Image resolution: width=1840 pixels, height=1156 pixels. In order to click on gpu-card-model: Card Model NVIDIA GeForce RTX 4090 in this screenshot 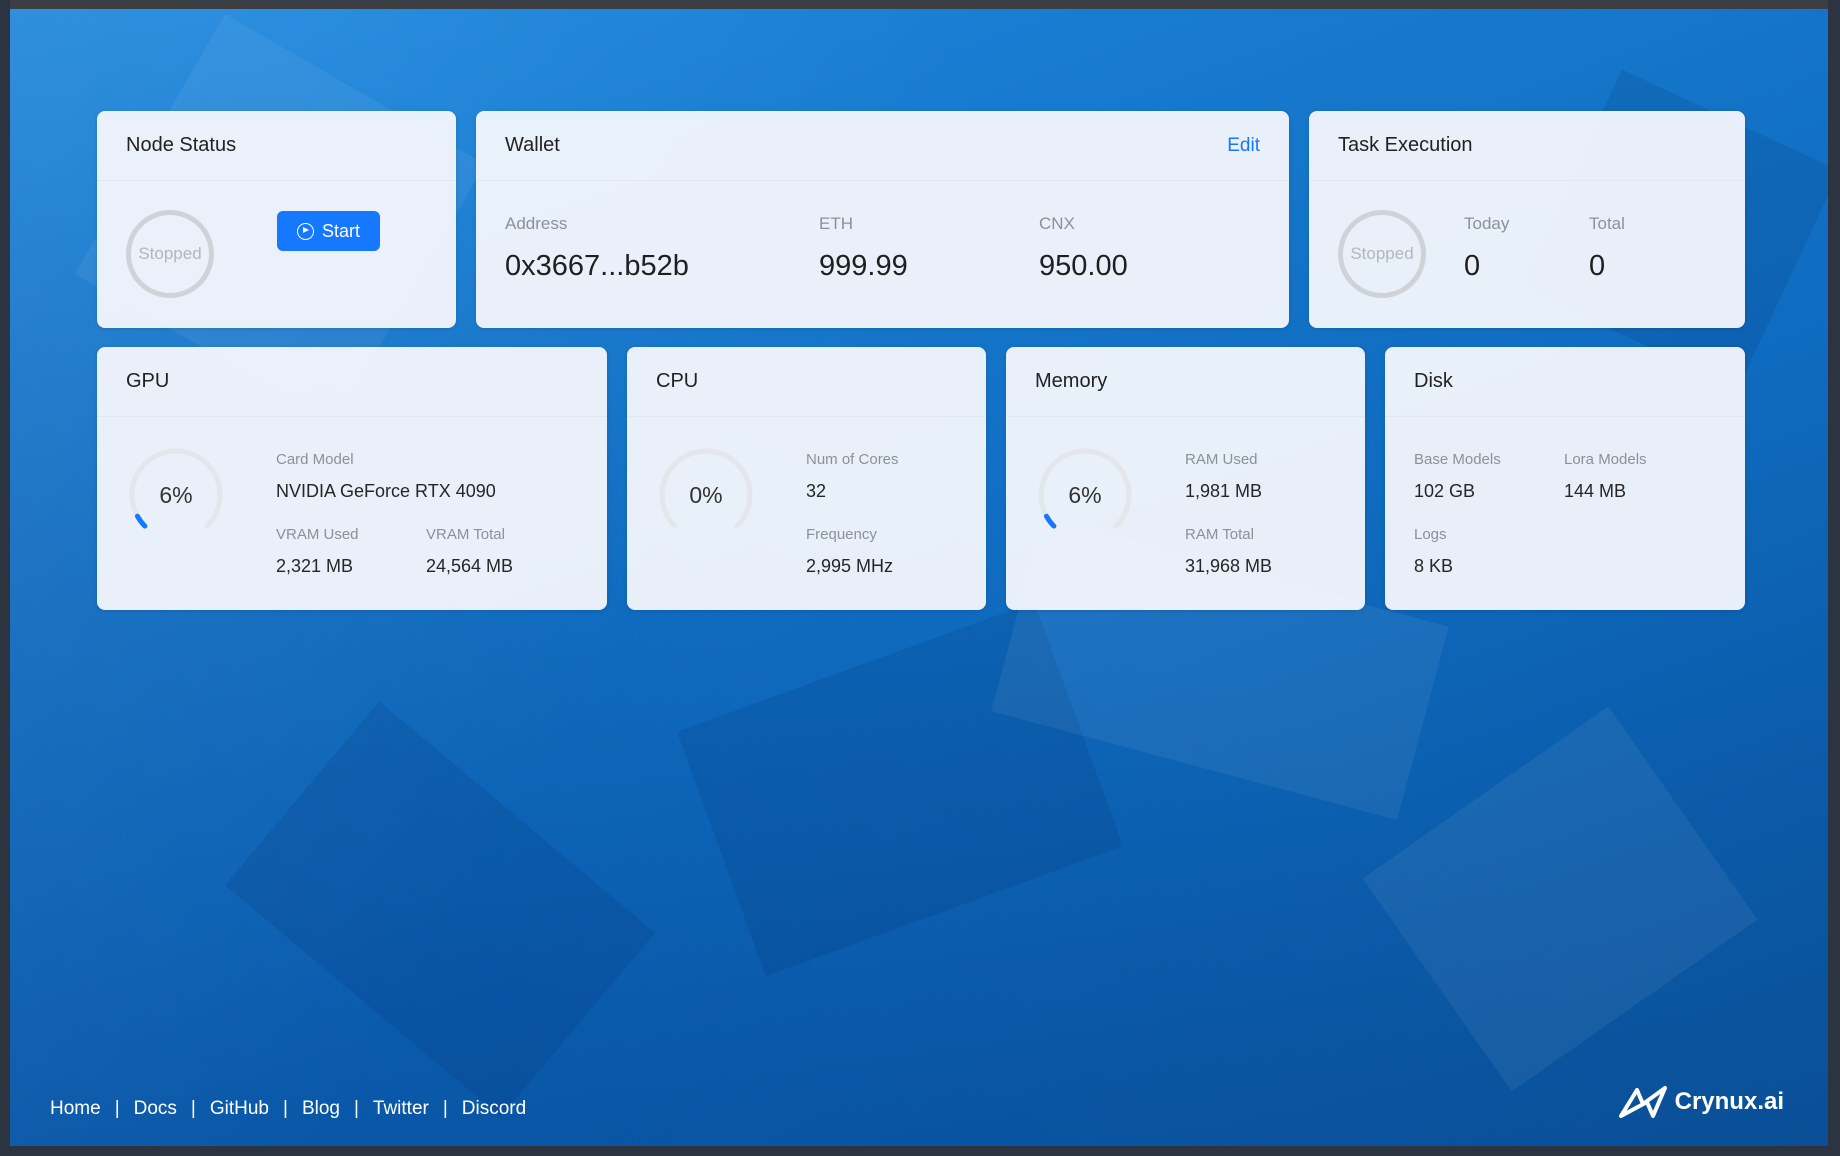, I will do `click(386, 476)`.